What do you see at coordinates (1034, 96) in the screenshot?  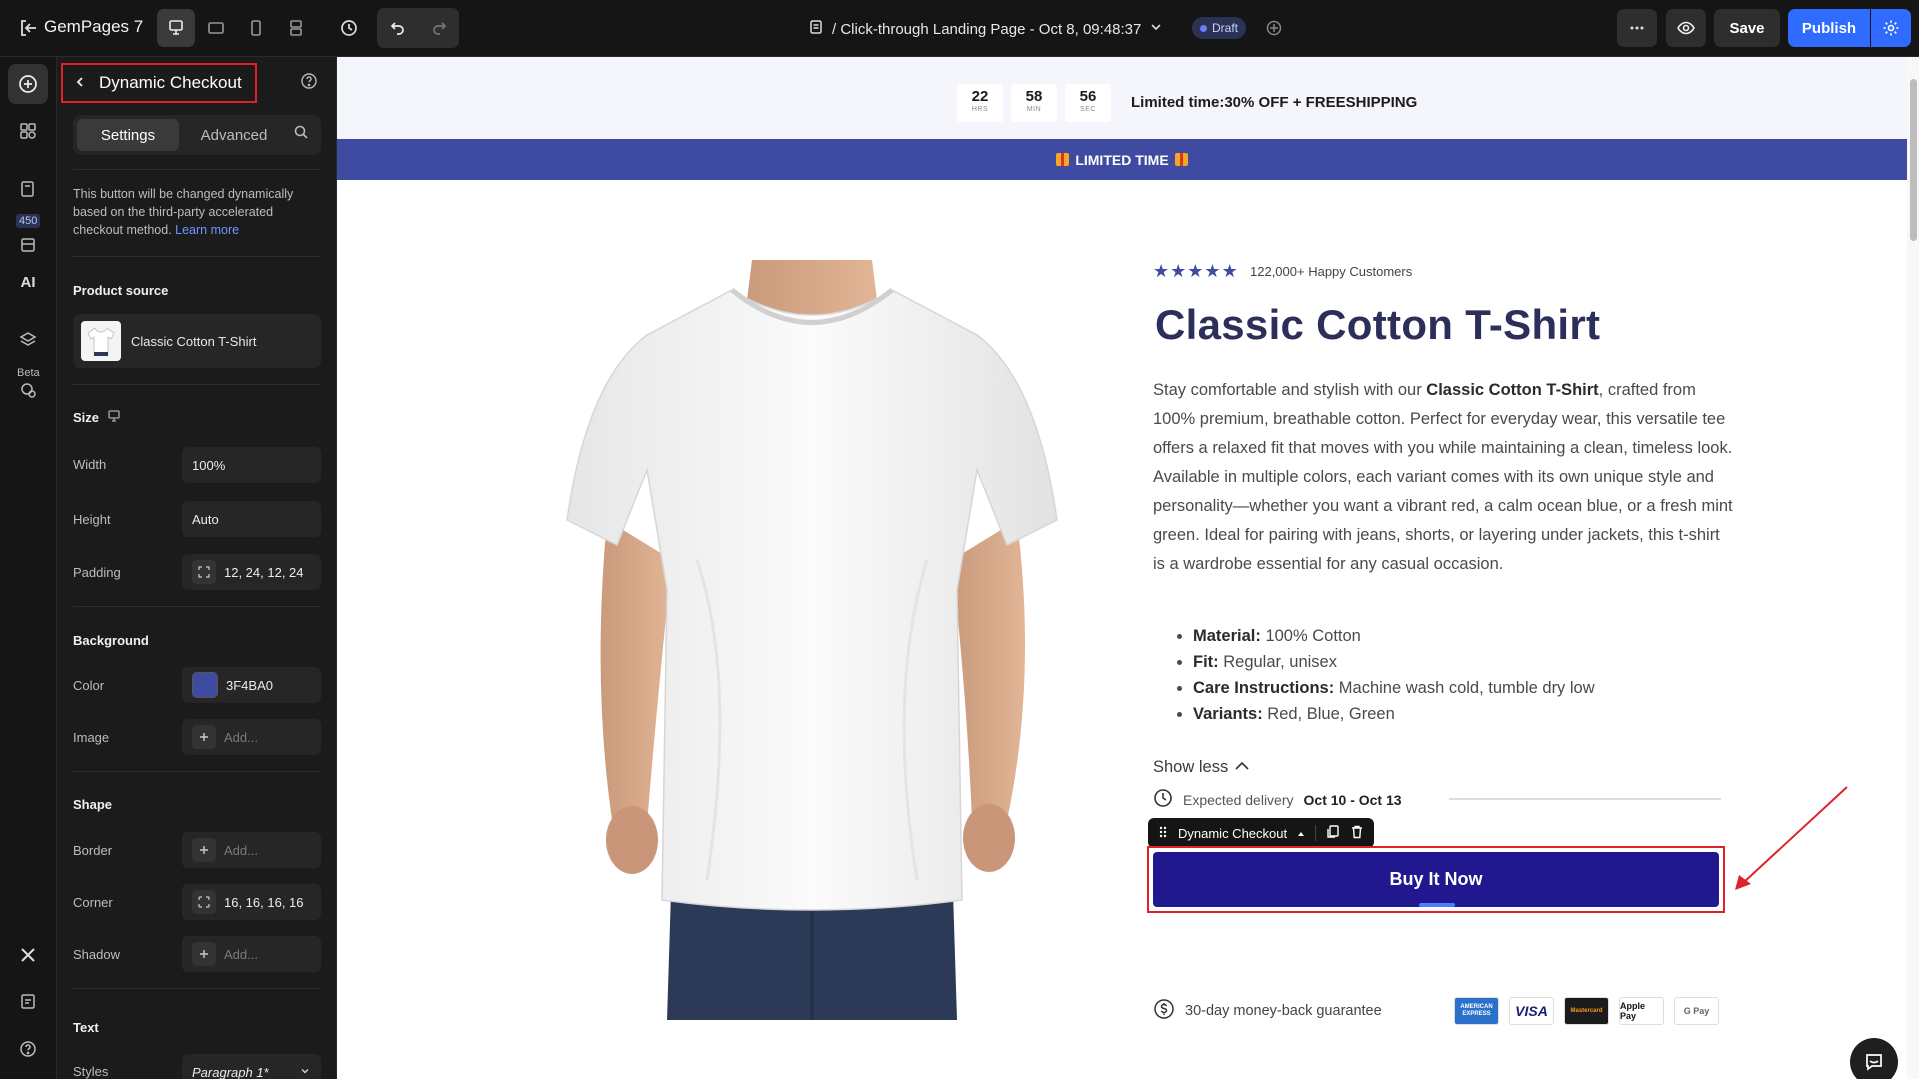 I see `minutes-value: 58` at bounding box center [1034, 96].